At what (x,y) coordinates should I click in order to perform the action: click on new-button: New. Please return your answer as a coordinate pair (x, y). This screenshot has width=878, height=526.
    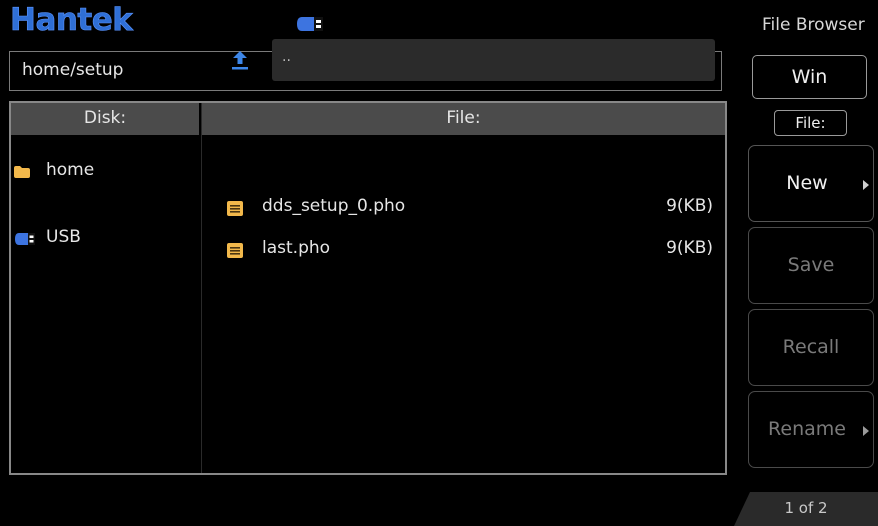
    Looking at the image, I should click on (811, 183).